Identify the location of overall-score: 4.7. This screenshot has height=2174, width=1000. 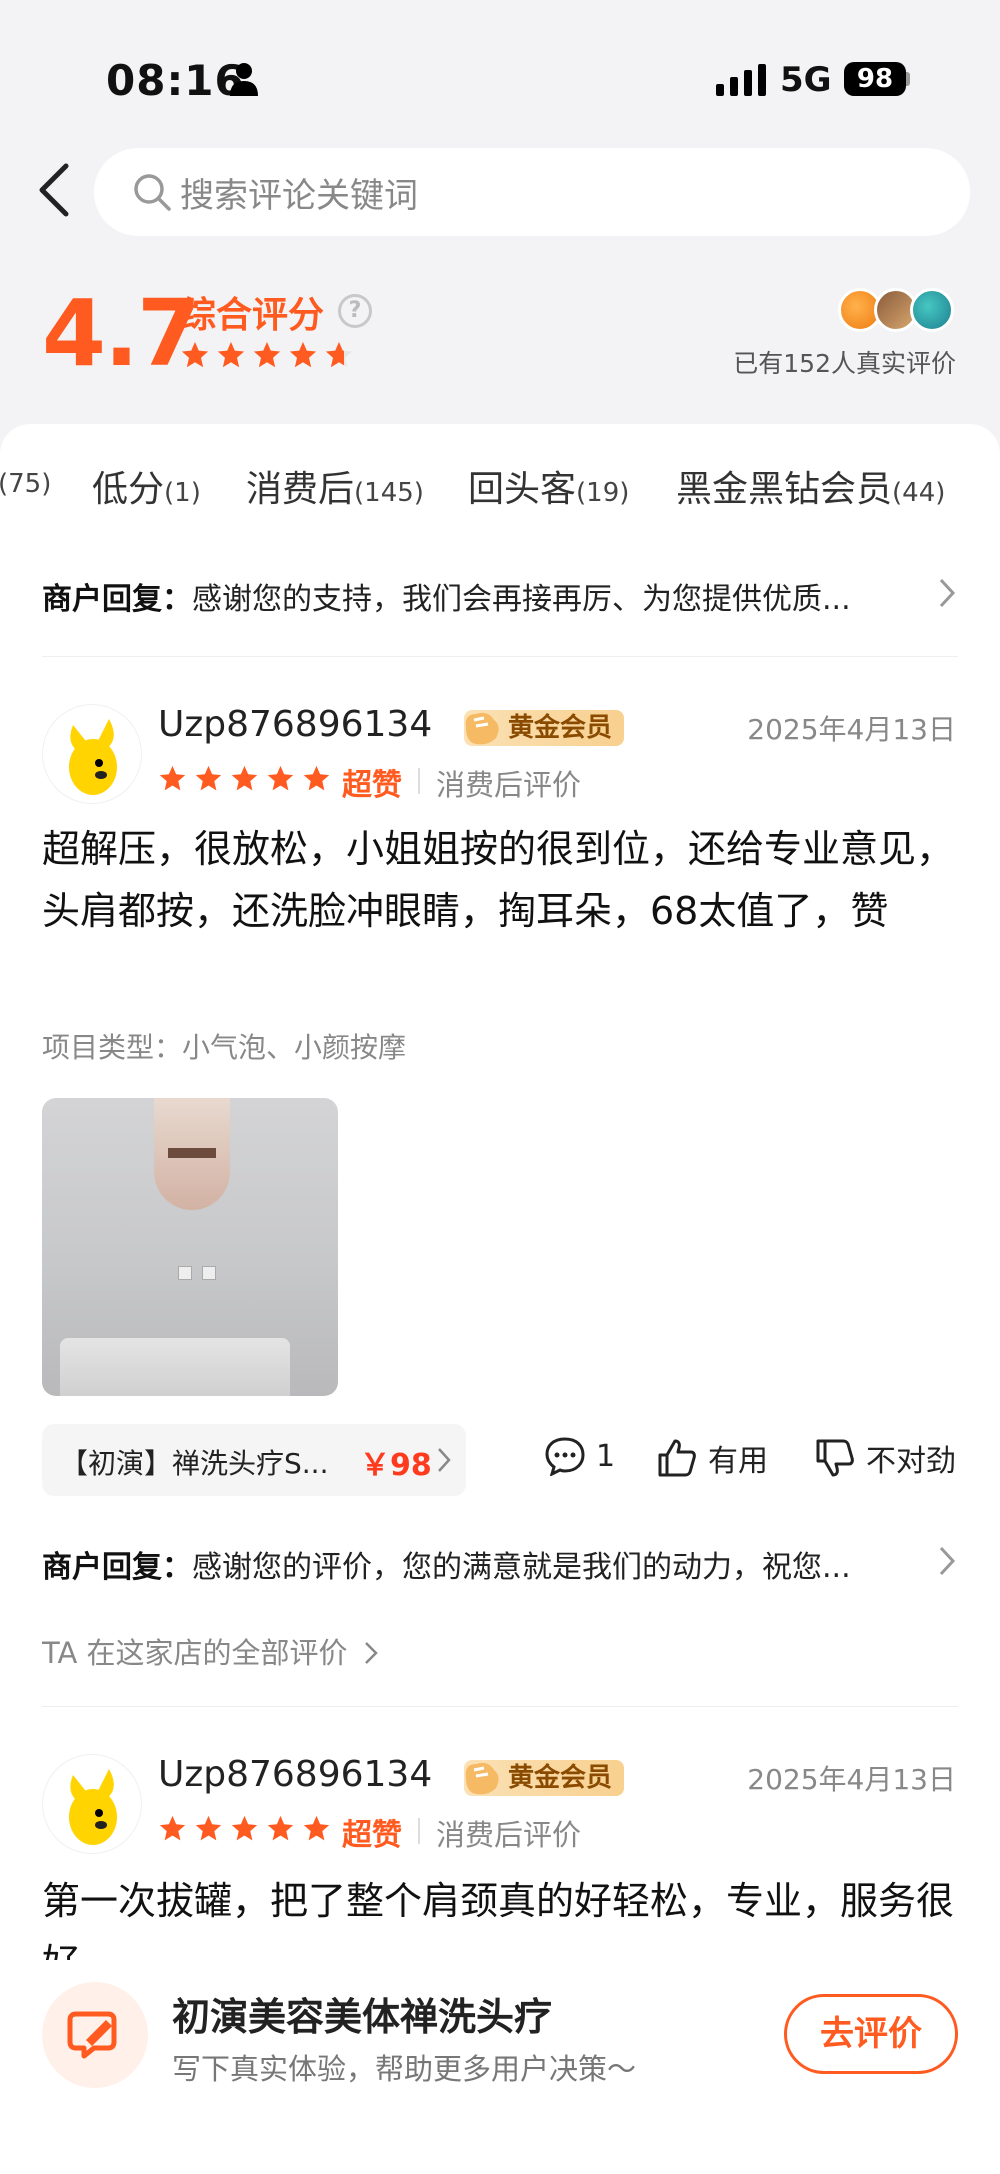
(121, 333).